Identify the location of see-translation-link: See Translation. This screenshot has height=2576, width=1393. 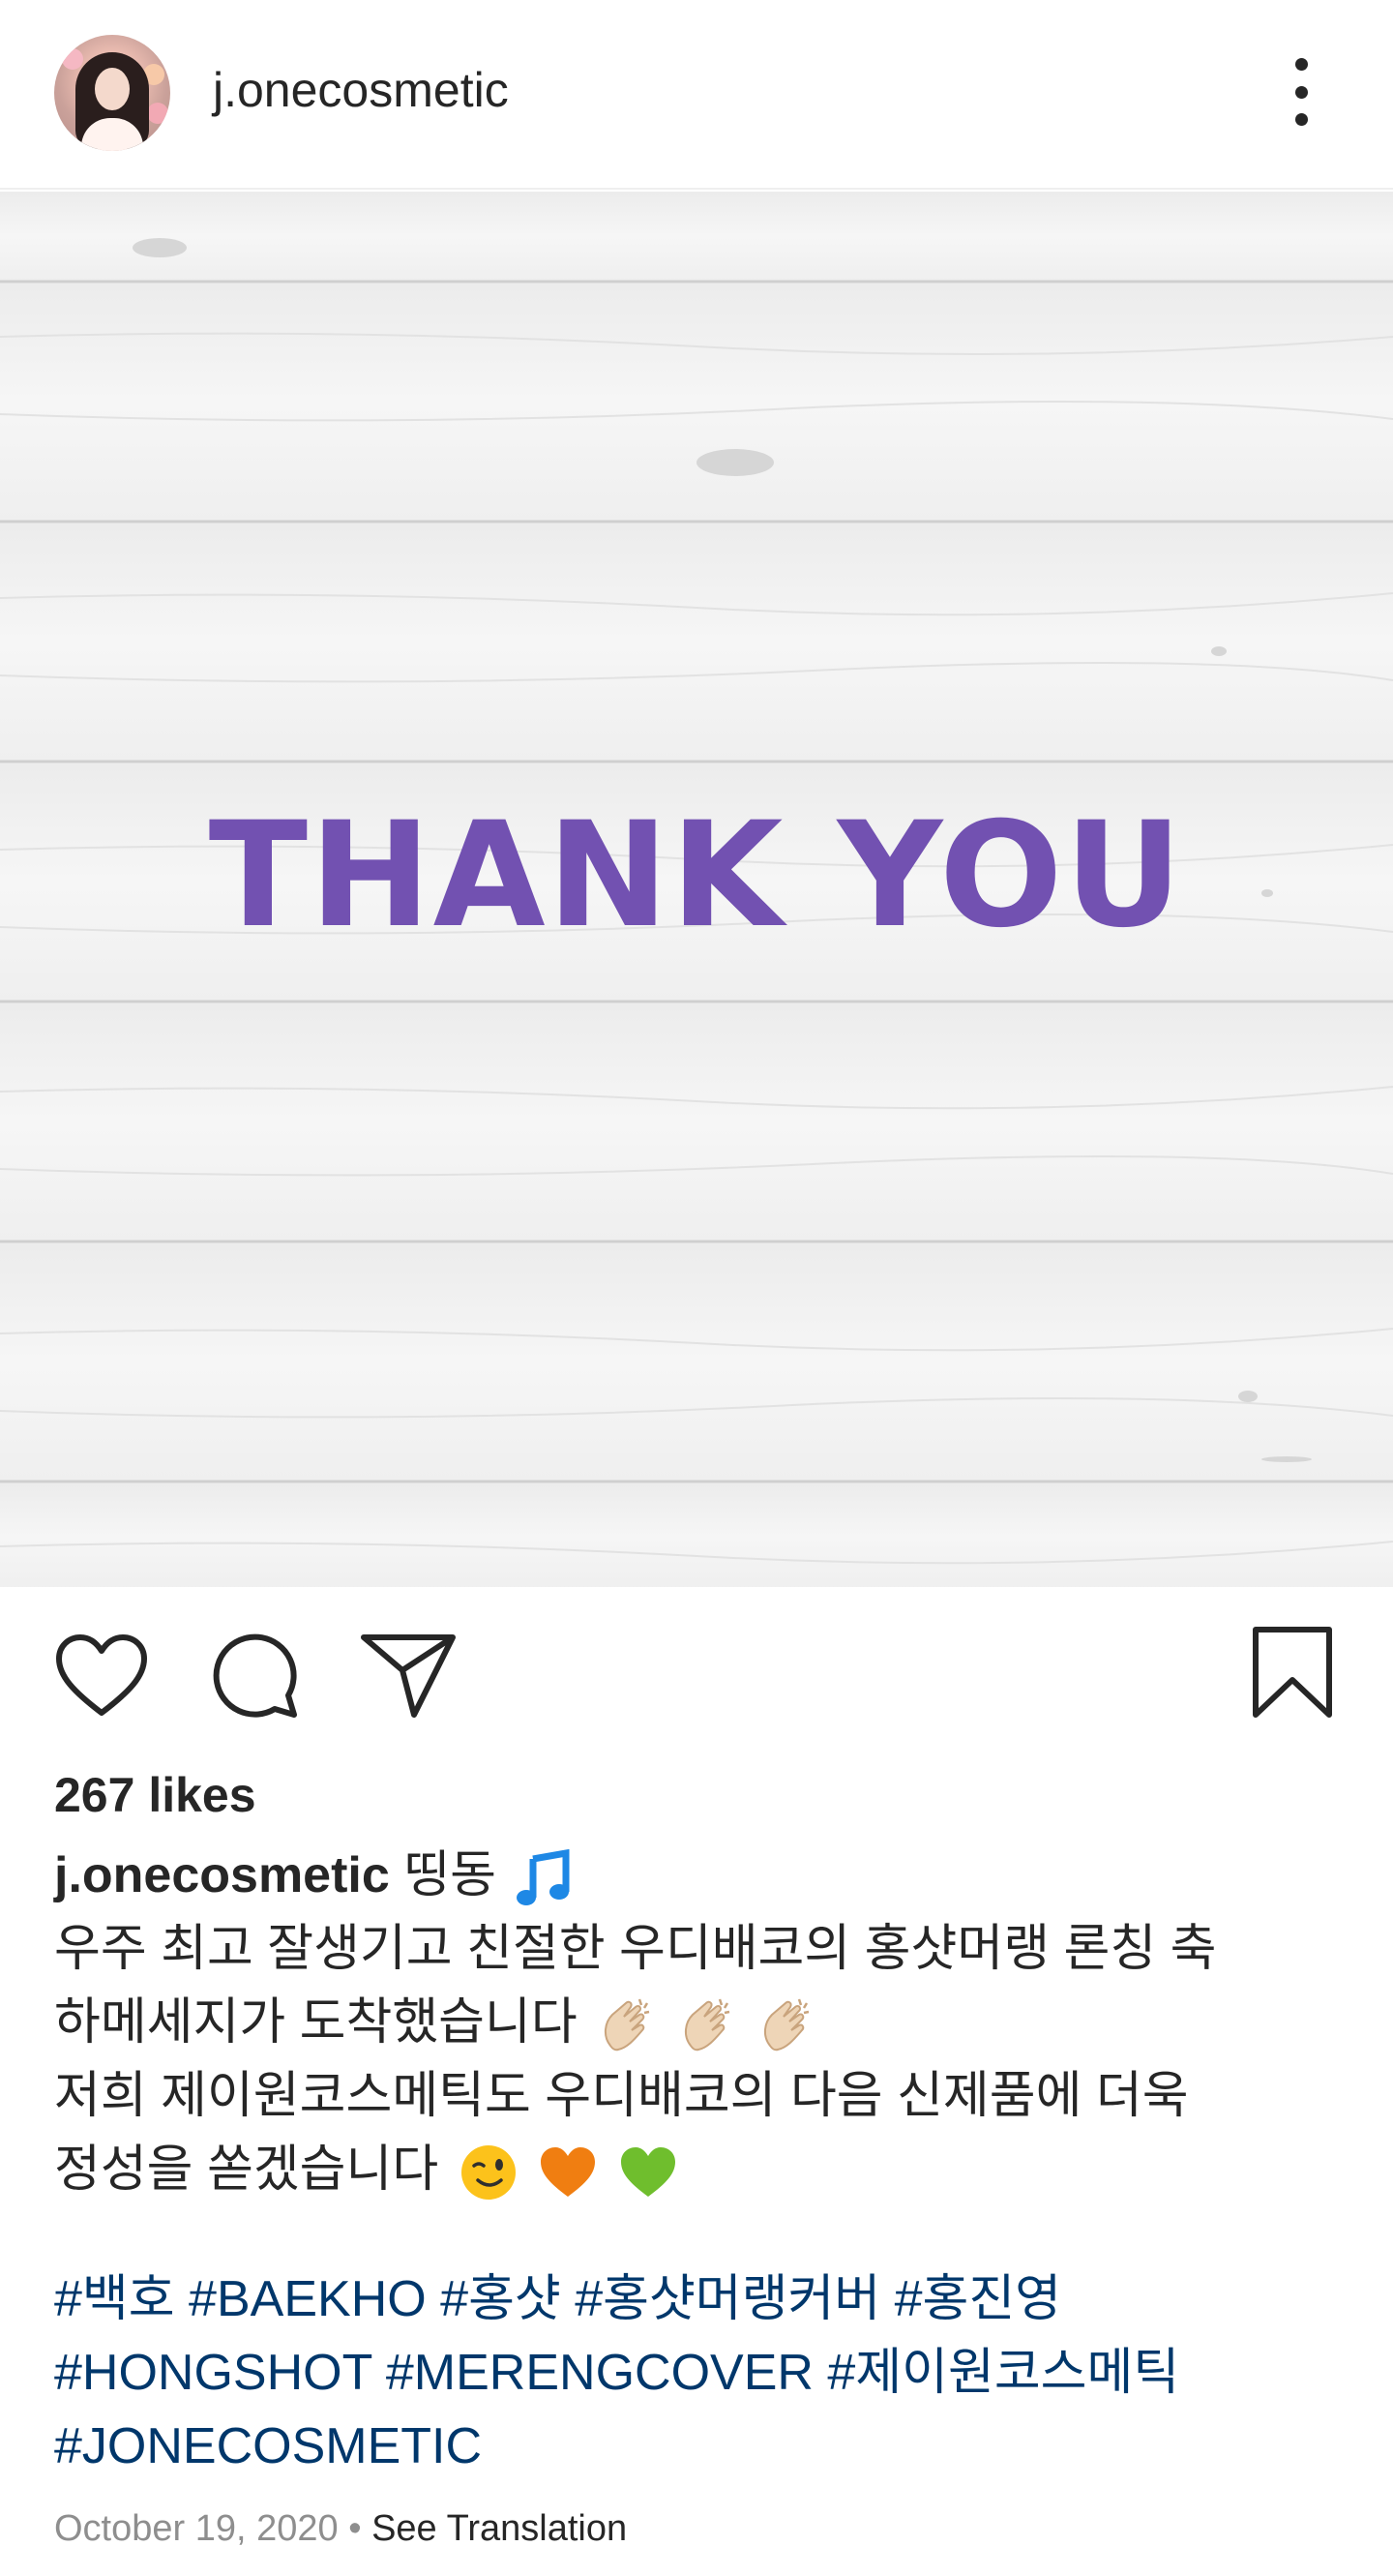
(499, 2528).